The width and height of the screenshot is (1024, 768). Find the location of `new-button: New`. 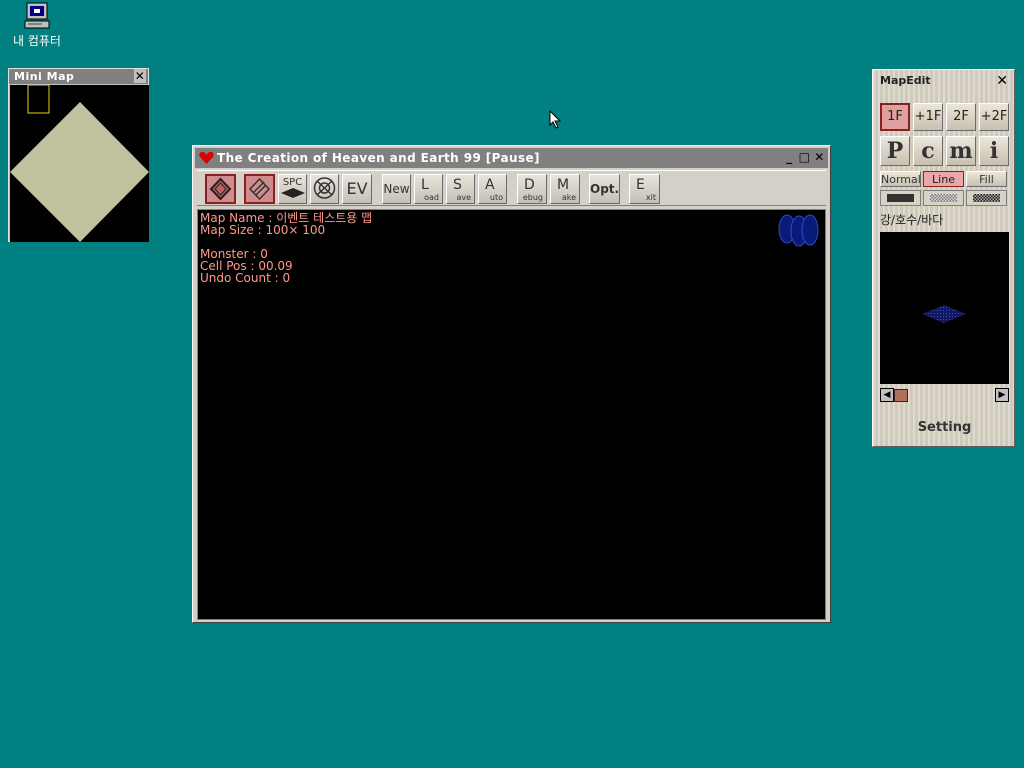

new-button: New is located at coordinates (396, 189).